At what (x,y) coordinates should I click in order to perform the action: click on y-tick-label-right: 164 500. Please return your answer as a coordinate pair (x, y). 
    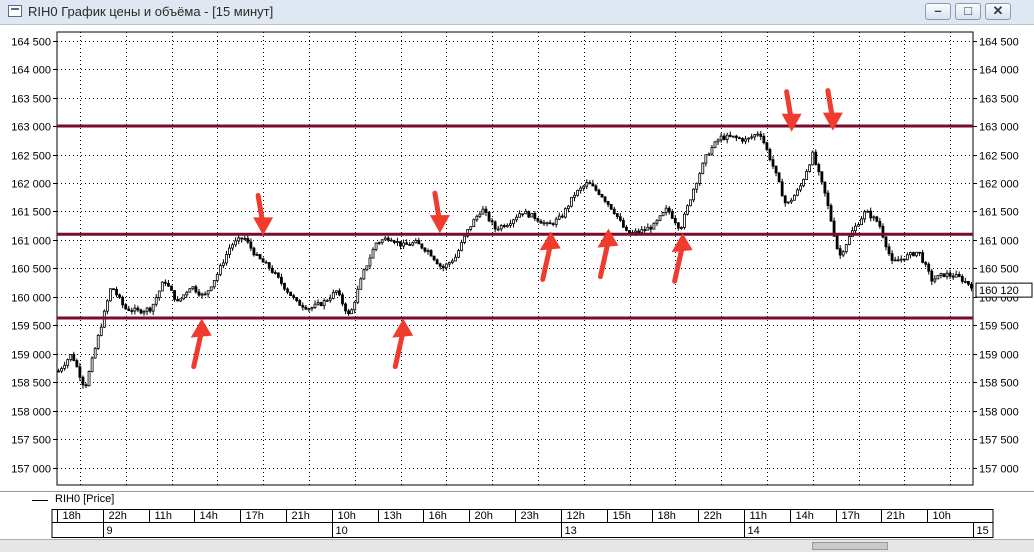
    Looking at the image, I should click on (999, 43).